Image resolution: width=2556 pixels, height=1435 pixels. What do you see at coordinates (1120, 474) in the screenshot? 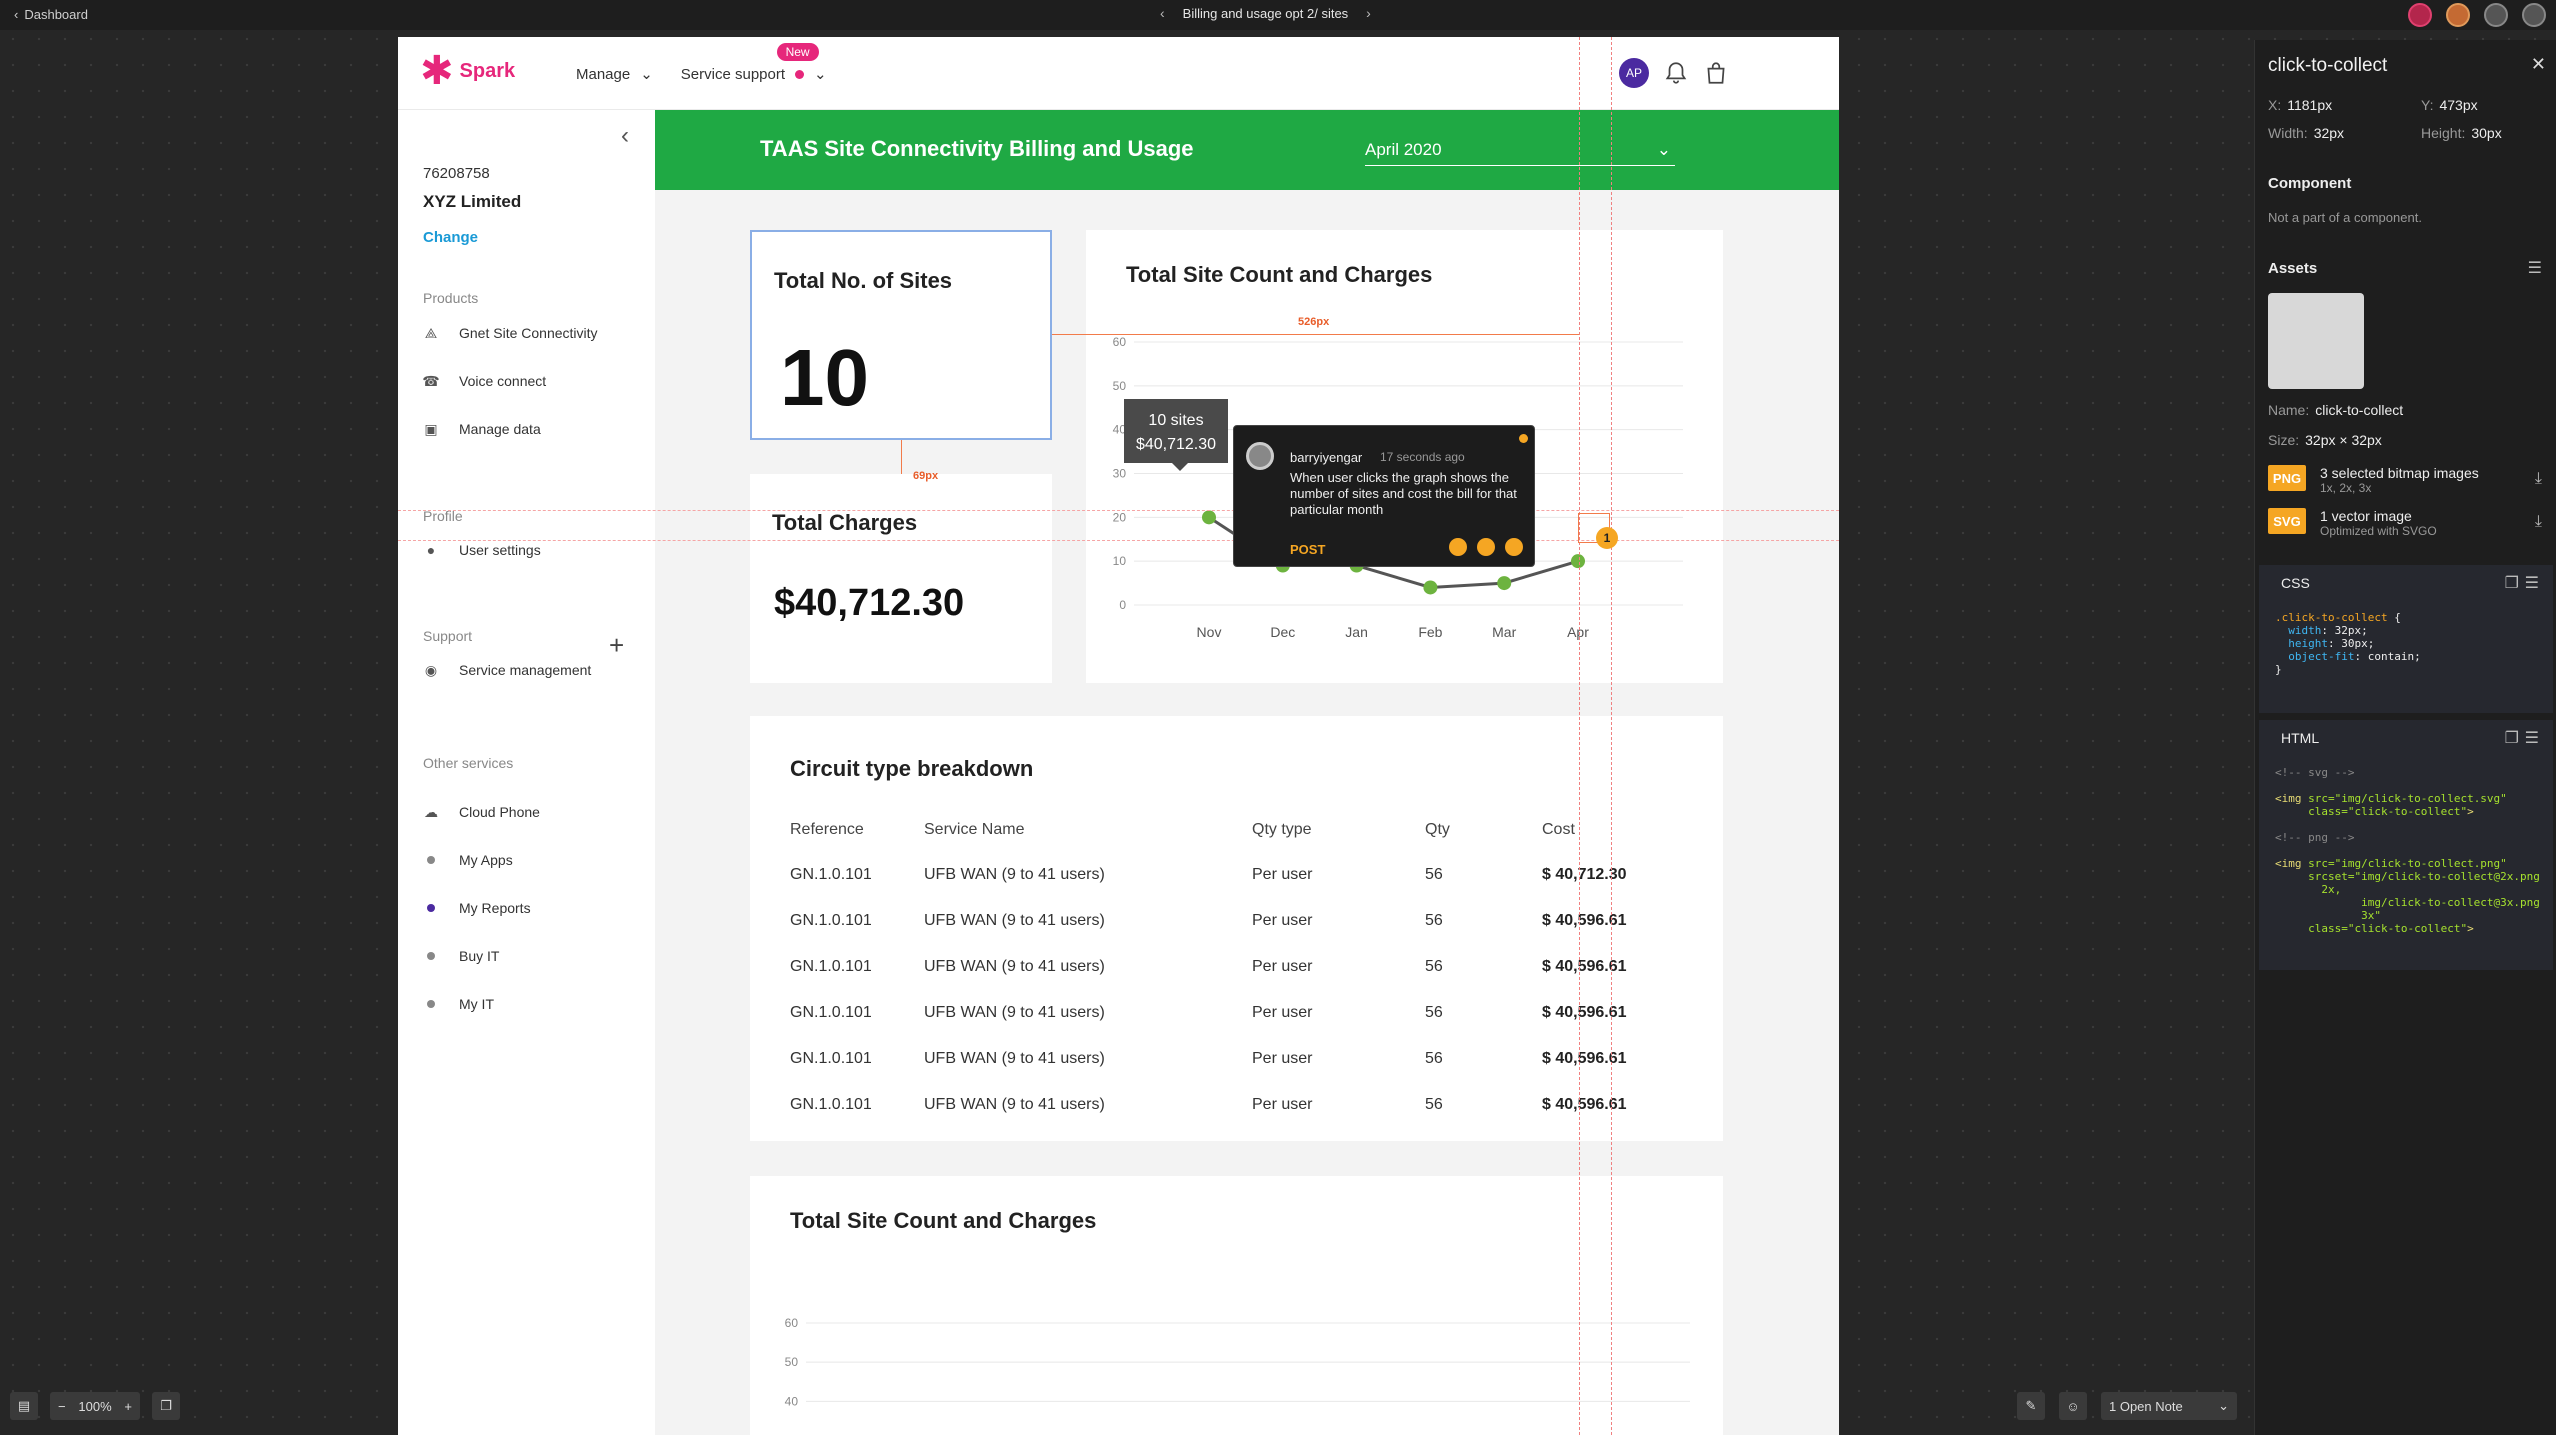
I see `y-tick-label: 30` at bounding box center [1120, 474].